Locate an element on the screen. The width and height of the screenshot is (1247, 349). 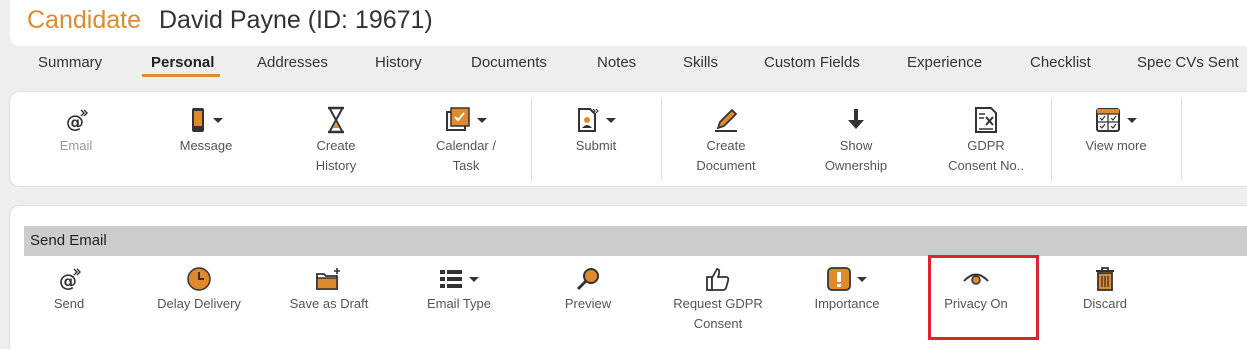
importance-button: Importance is located at coordinates (847, 289).